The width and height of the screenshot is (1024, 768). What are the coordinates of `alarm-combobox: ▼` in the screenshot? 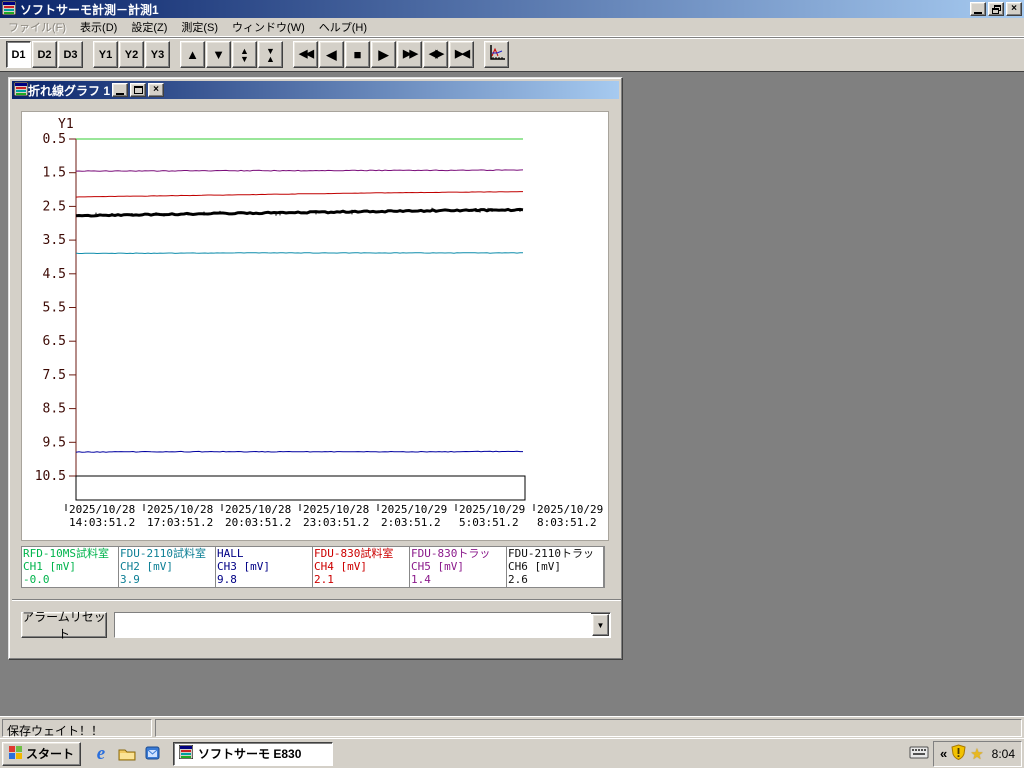 It's located at (362, 625).